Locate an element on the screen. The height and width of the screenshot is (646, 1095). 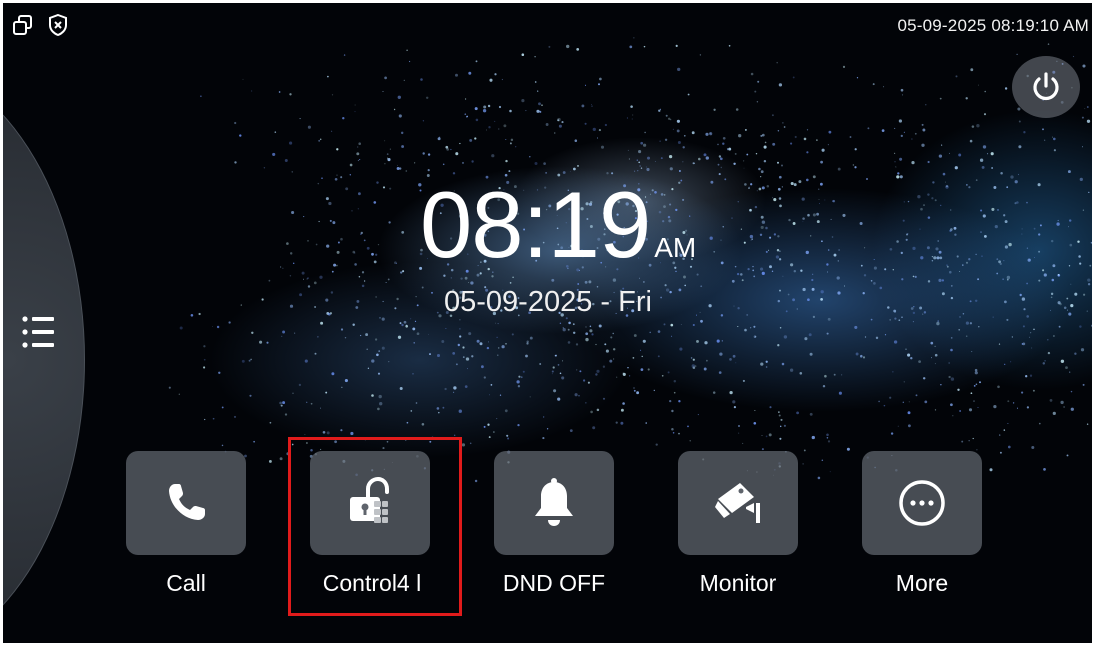
camera-icon is located at coordinates (737, 503).